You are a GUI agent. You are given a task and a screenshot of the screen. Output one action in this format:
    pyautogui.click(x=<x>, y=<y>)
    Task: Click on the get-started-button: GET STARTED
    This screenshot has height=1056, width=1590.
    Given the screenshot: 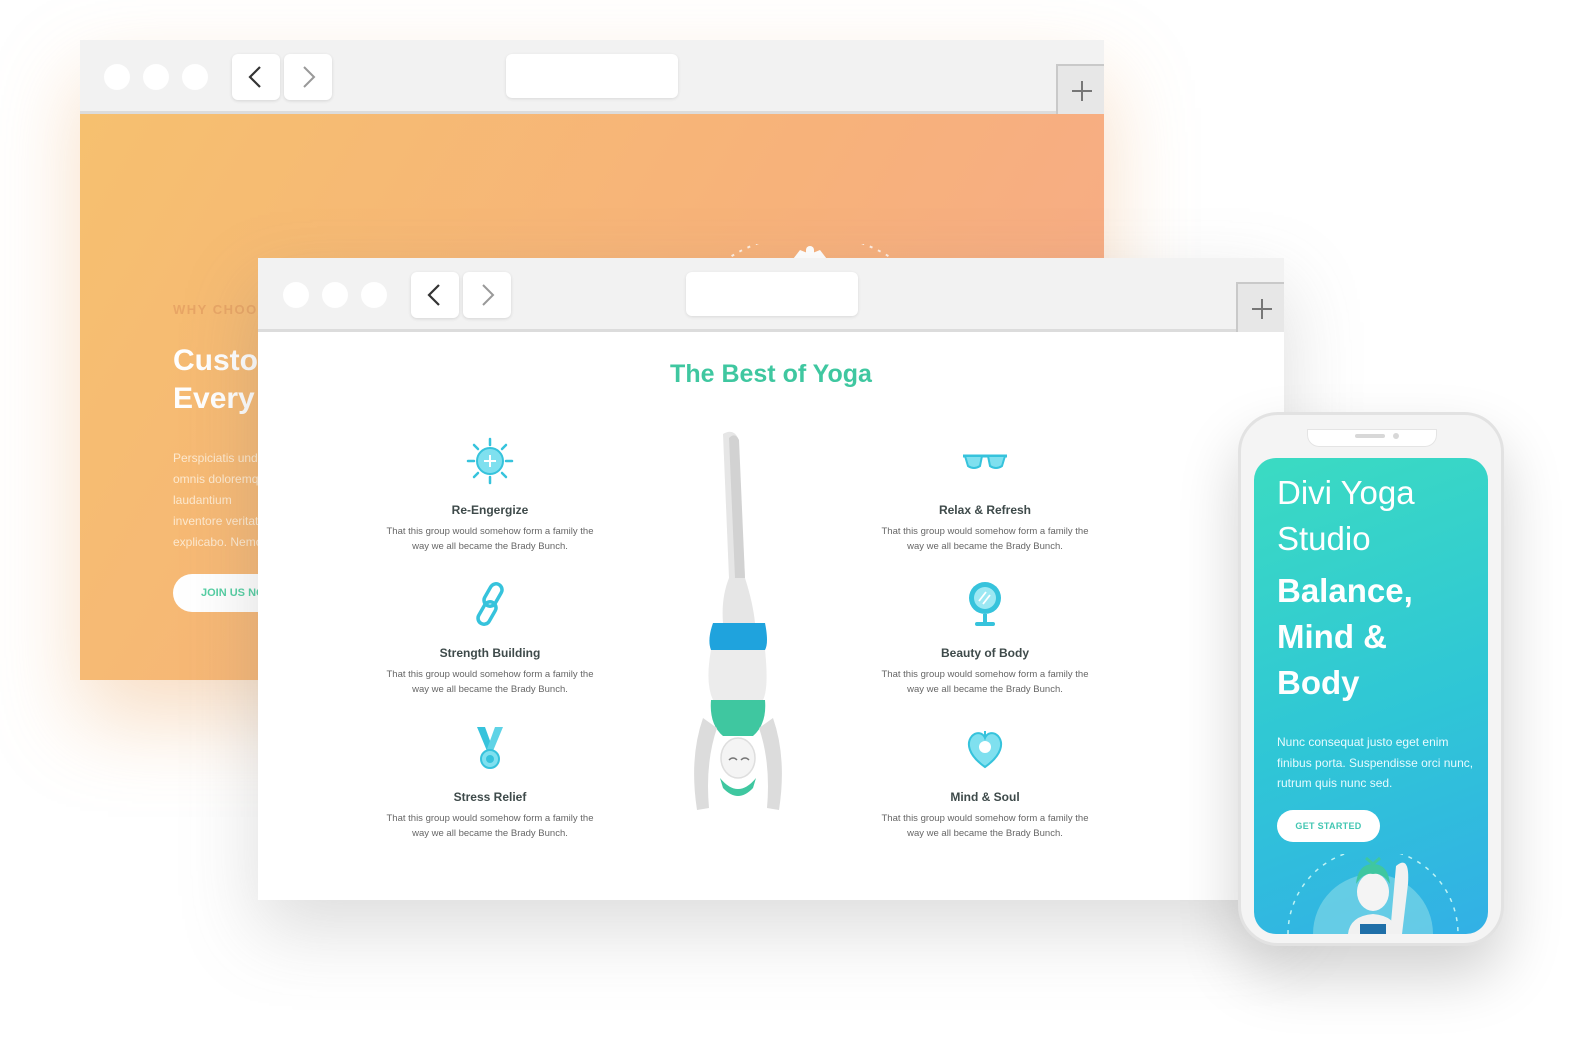 What is the action you would take?
    pyautogui.click(x=1328, y=826)
    